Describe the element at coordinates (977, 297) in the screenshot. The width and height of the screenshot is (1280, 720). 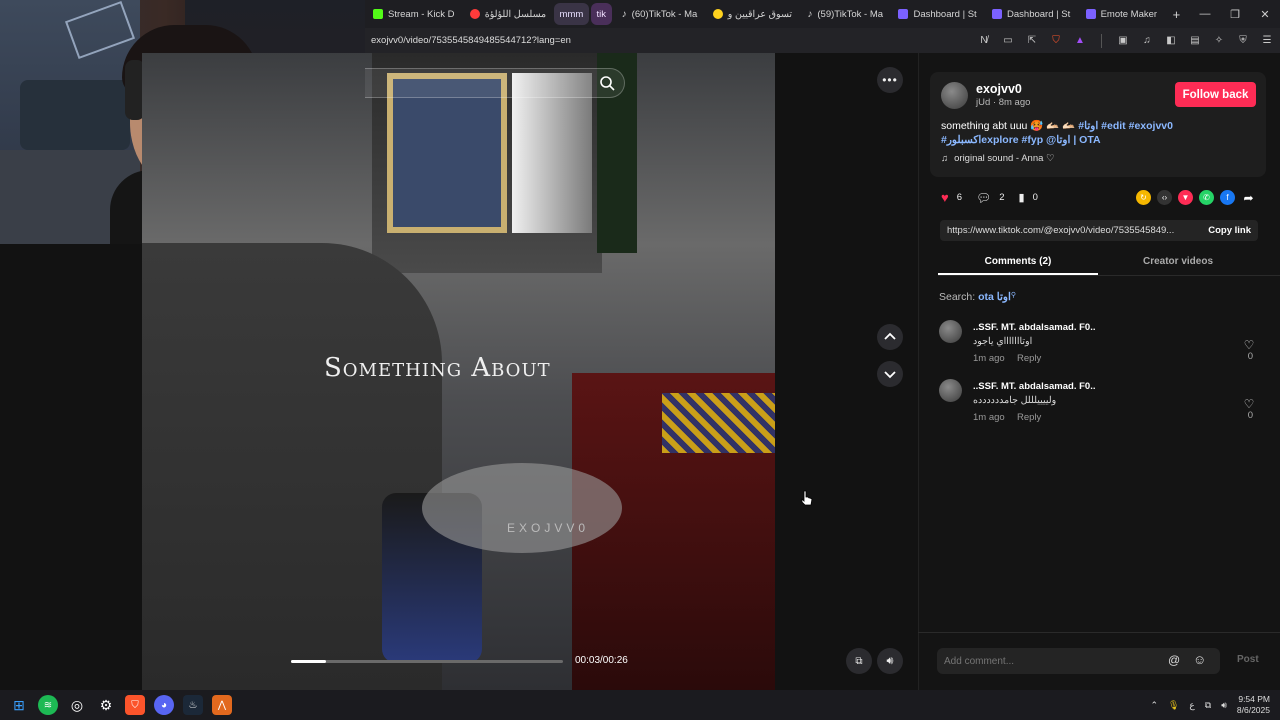
I see `search-suggestion: Search: ota اوتا⚲` at that location.